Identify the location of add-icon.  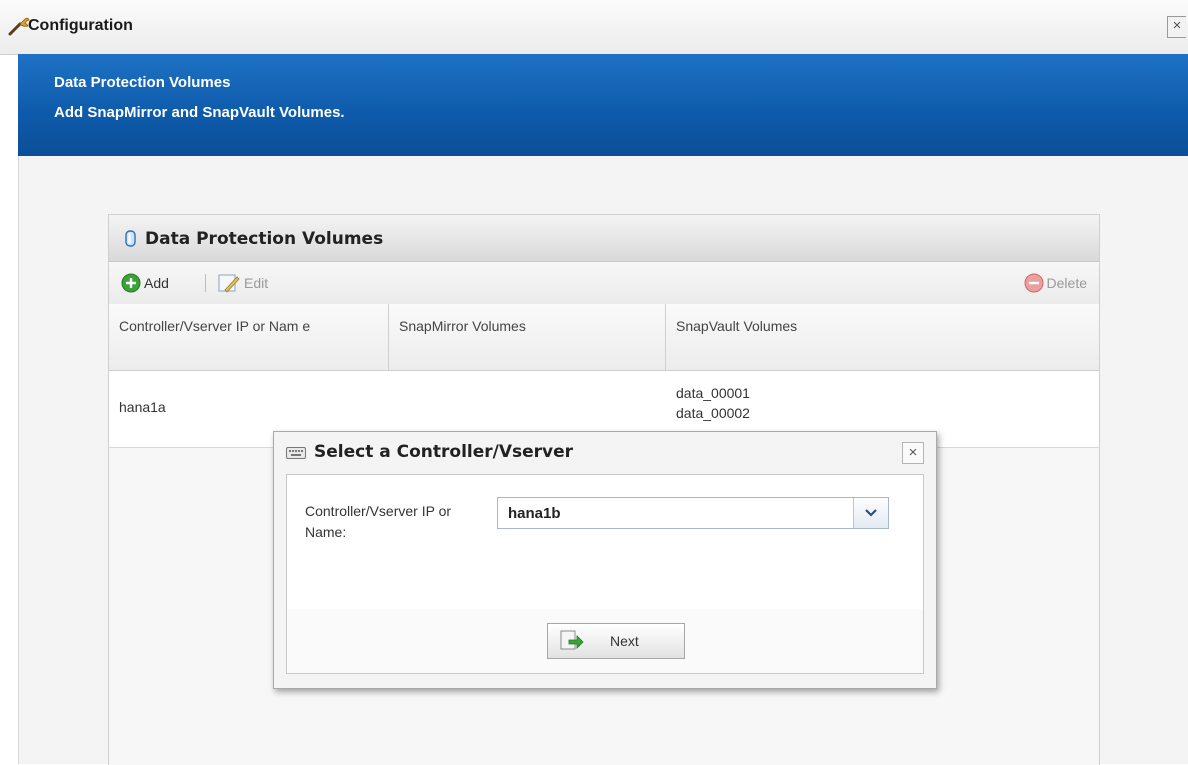
(131, 283).